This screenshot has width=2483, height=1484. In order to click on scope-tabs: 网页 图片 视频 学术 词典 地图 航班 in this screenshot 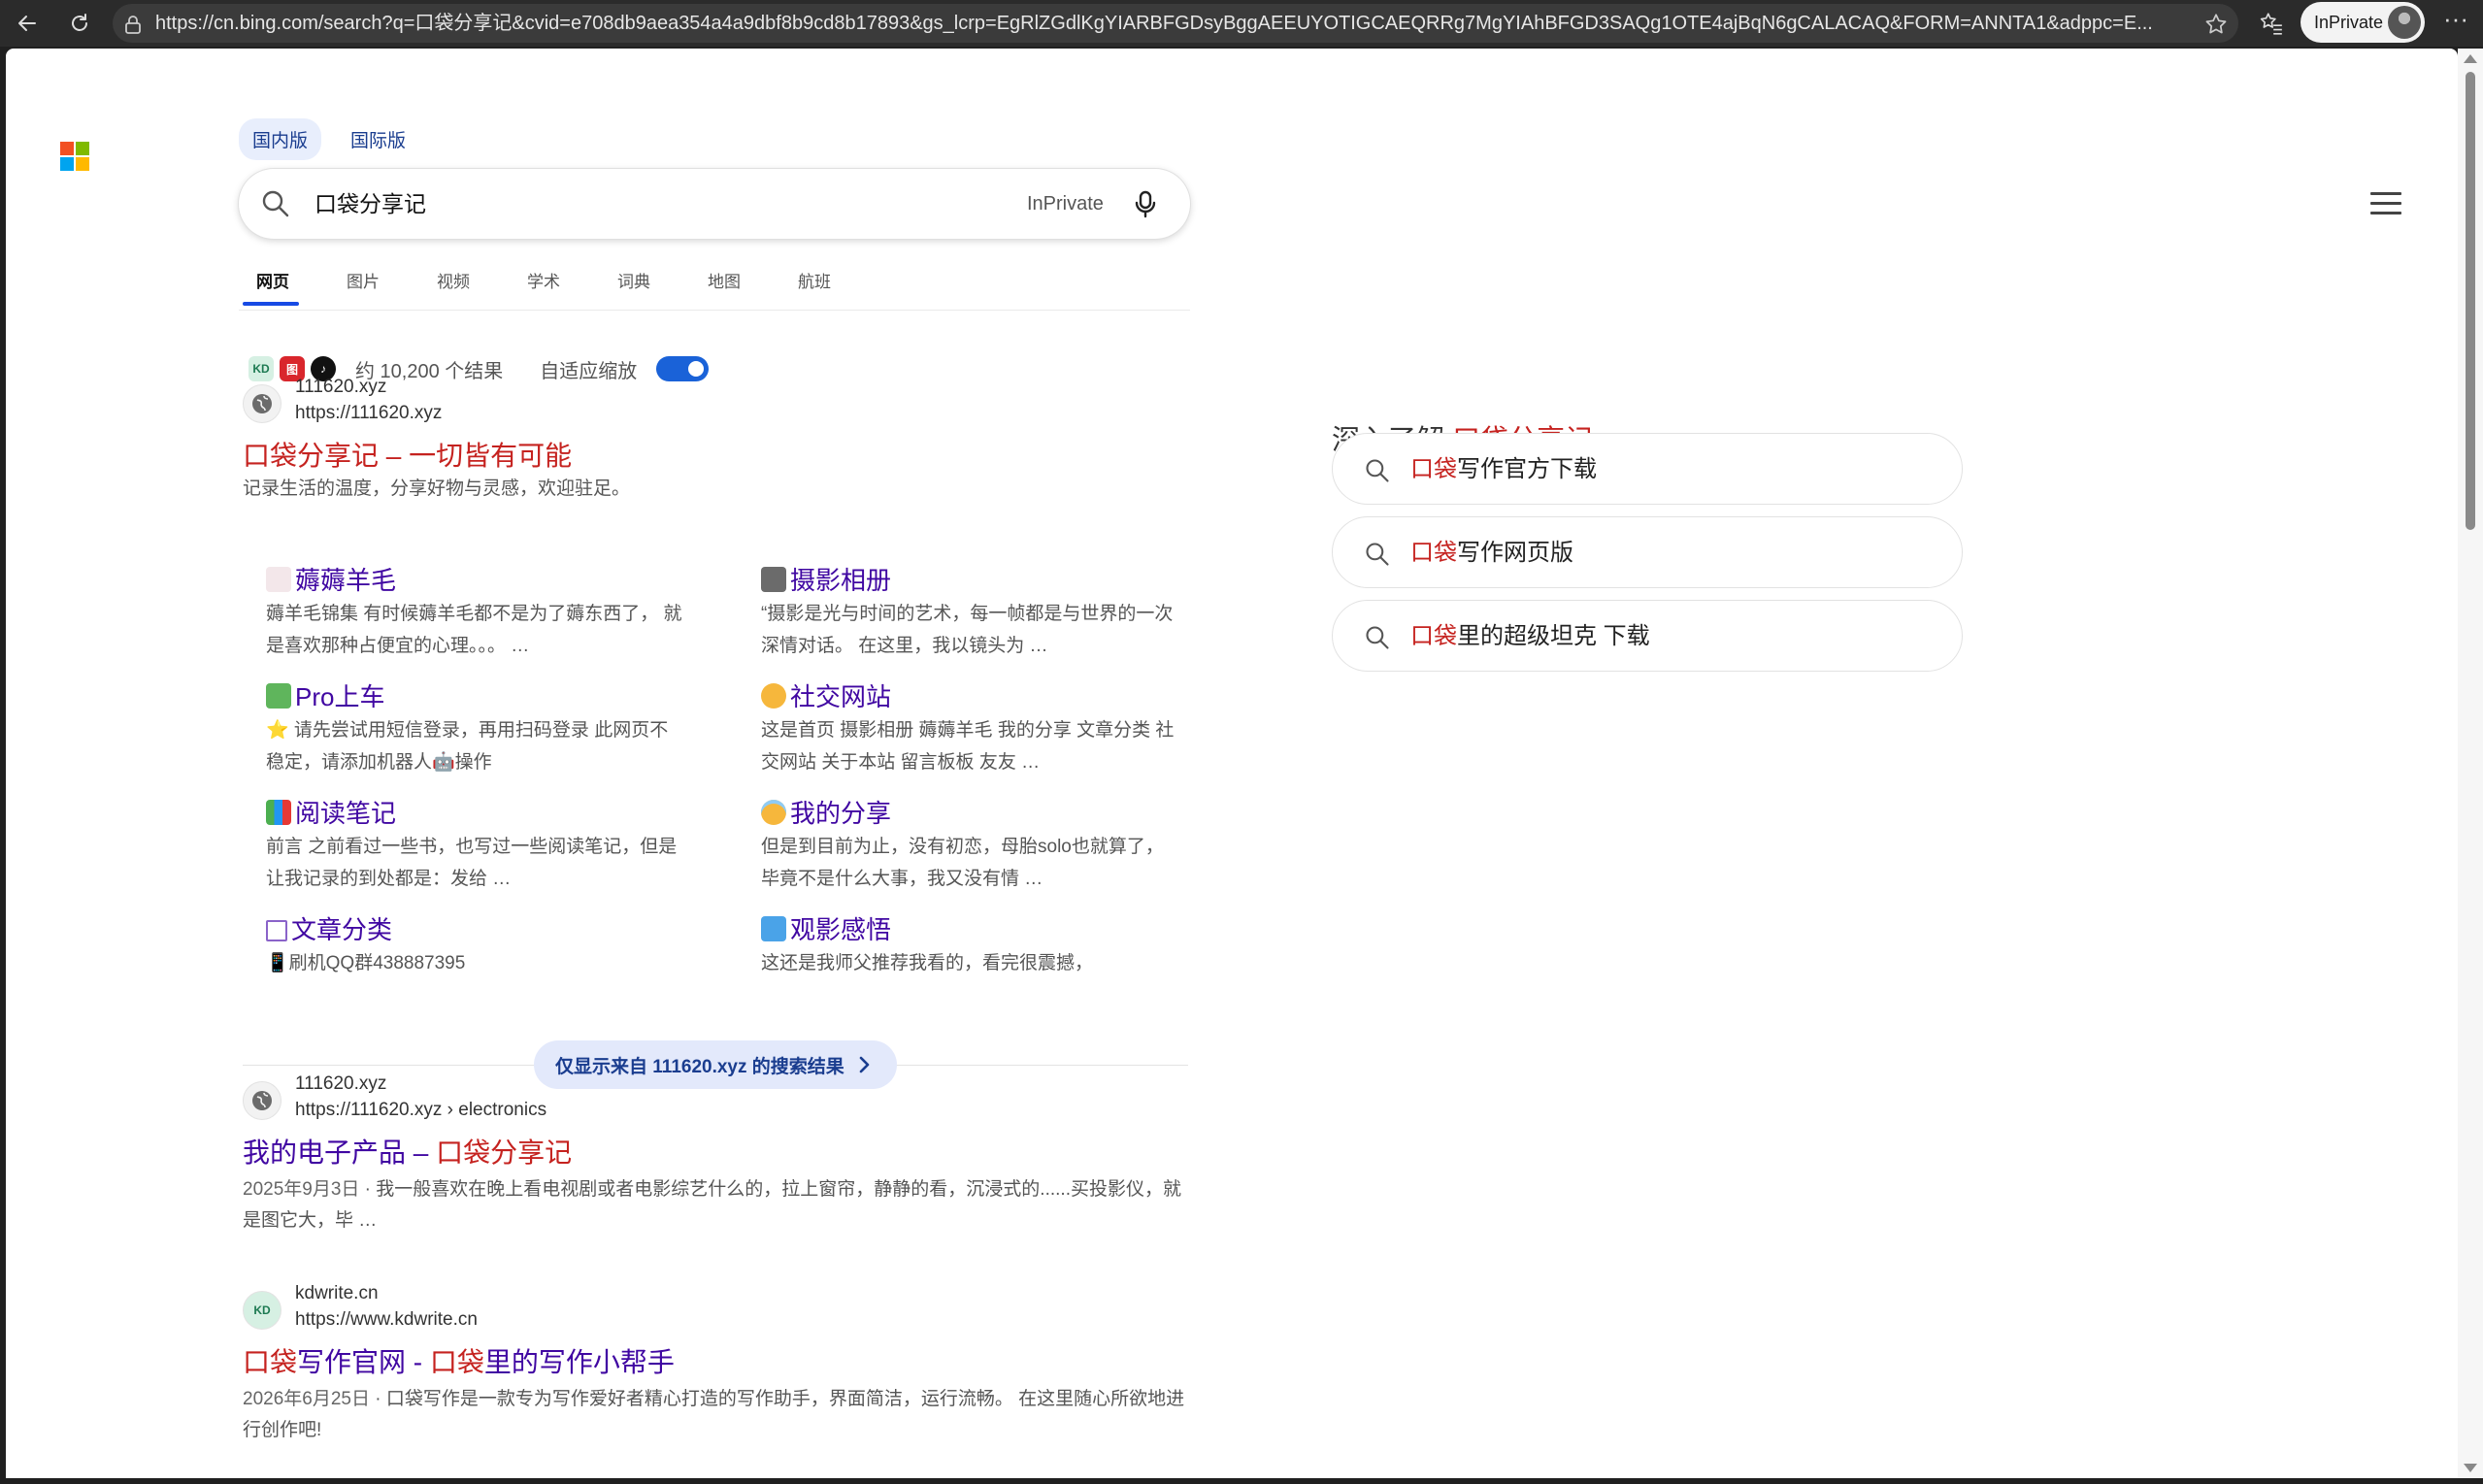, I will do `click(555, 286)`.